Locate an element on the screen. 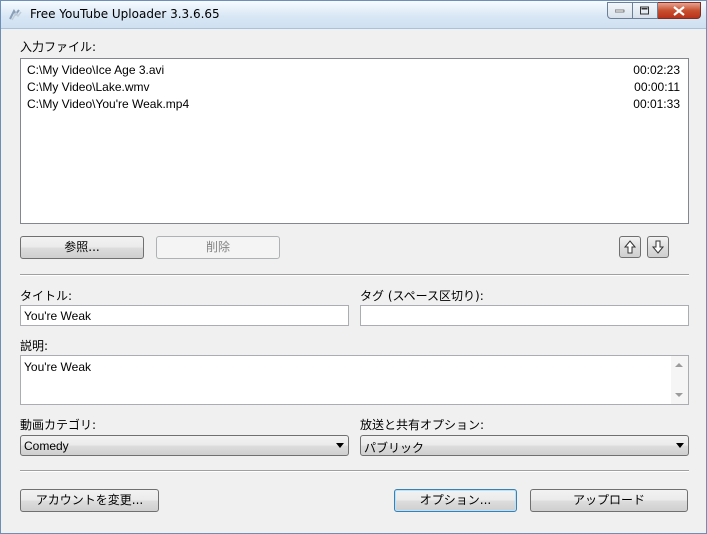  description-scrollbar is located at coordinates (679, 380).